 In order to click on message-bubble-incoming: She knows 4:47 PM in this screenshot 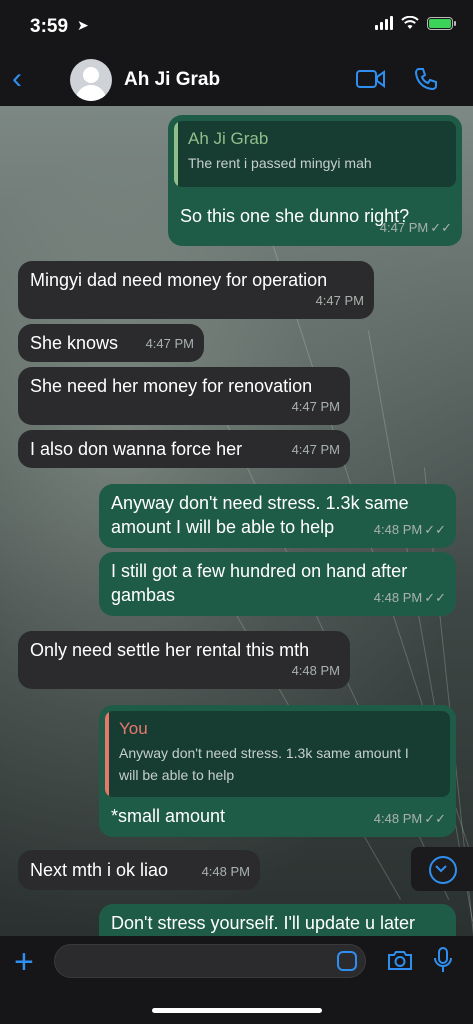, I will do `click(111, 343)`.